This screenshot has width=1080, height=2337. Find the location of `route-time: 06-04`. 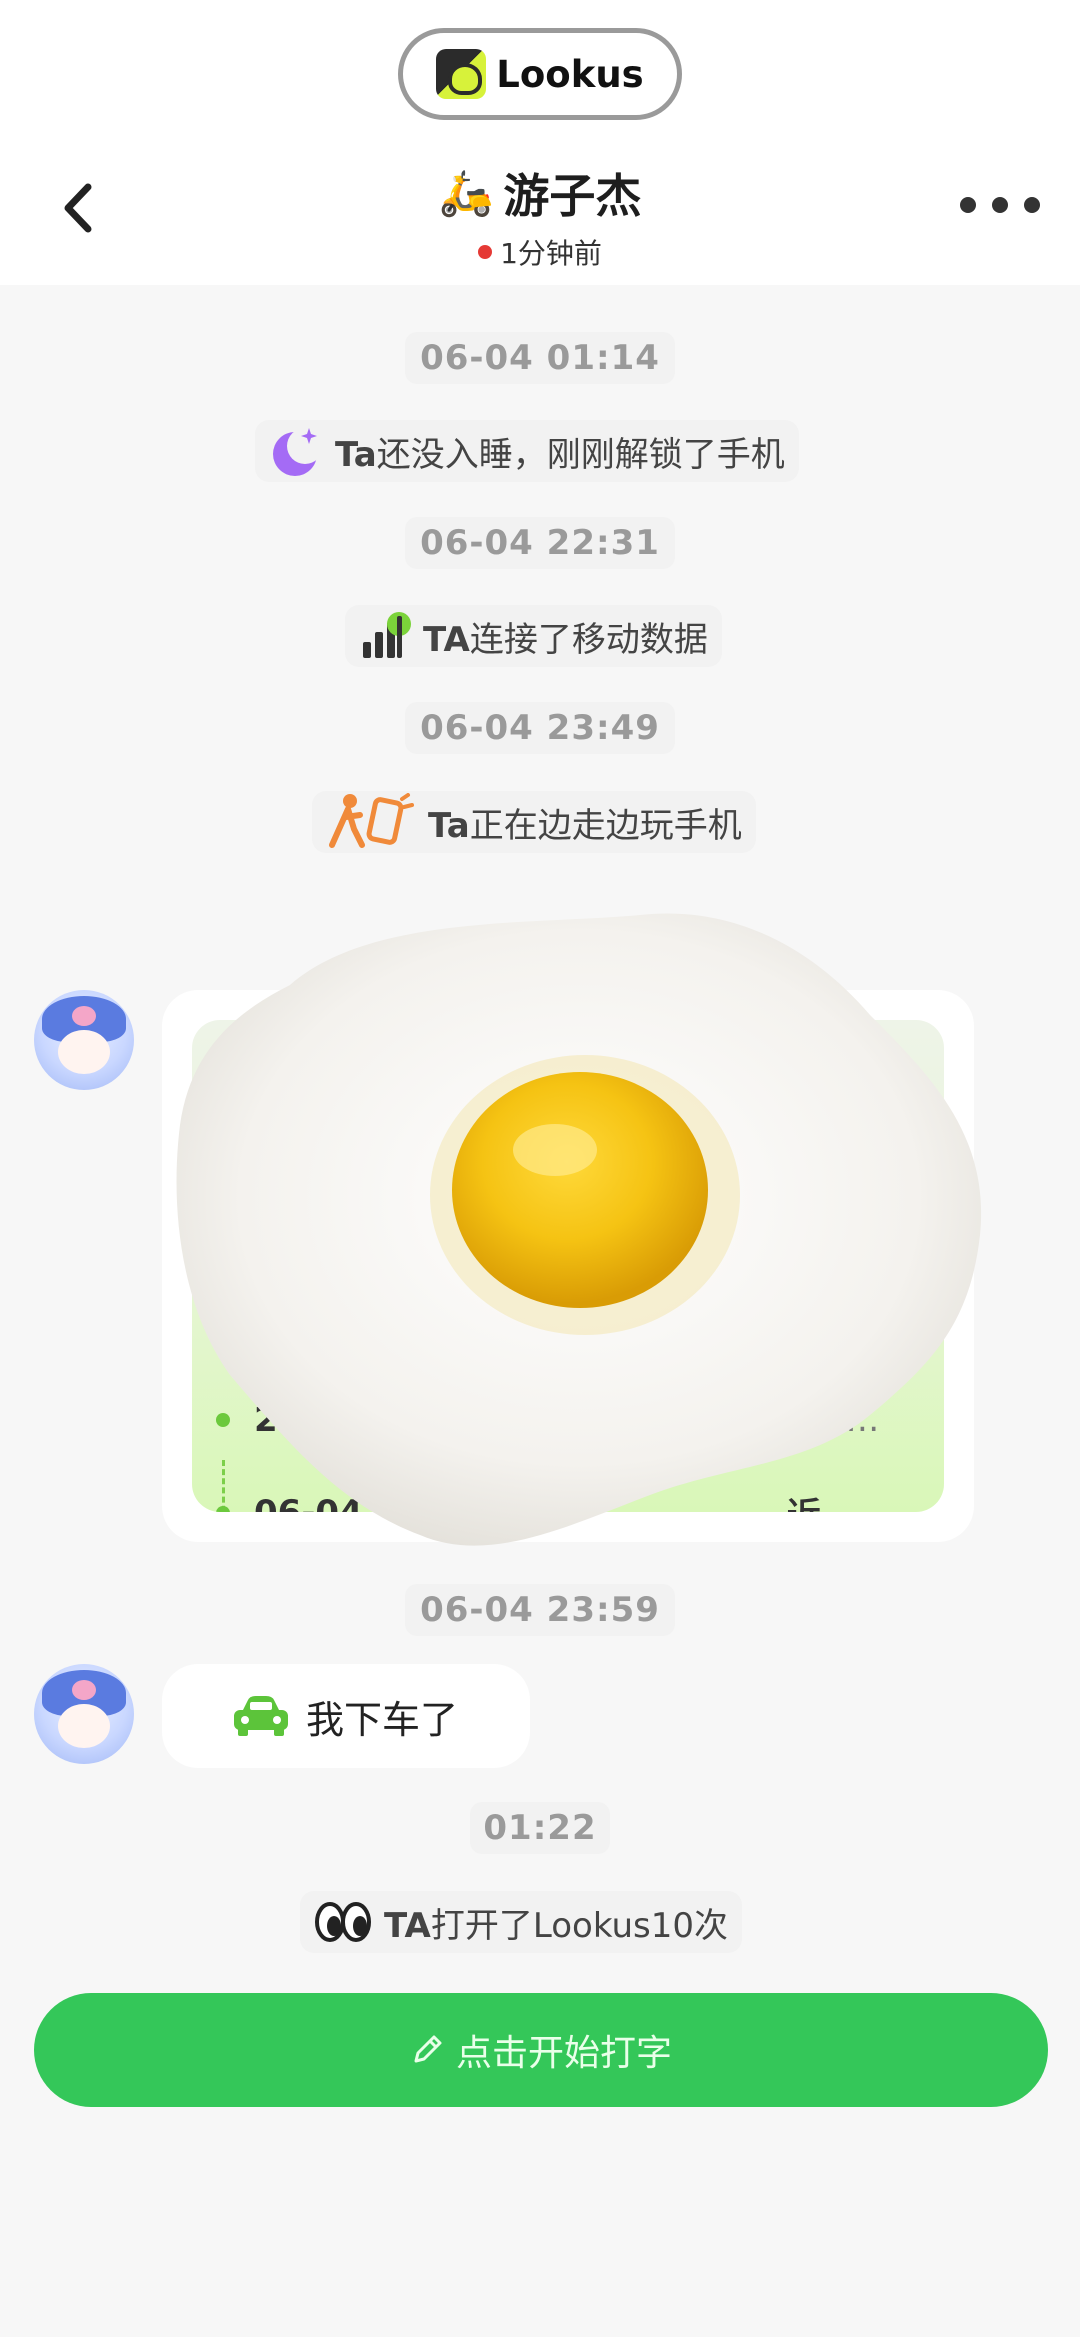

route-time: 06-04 is located at coordinates (308, 1503).